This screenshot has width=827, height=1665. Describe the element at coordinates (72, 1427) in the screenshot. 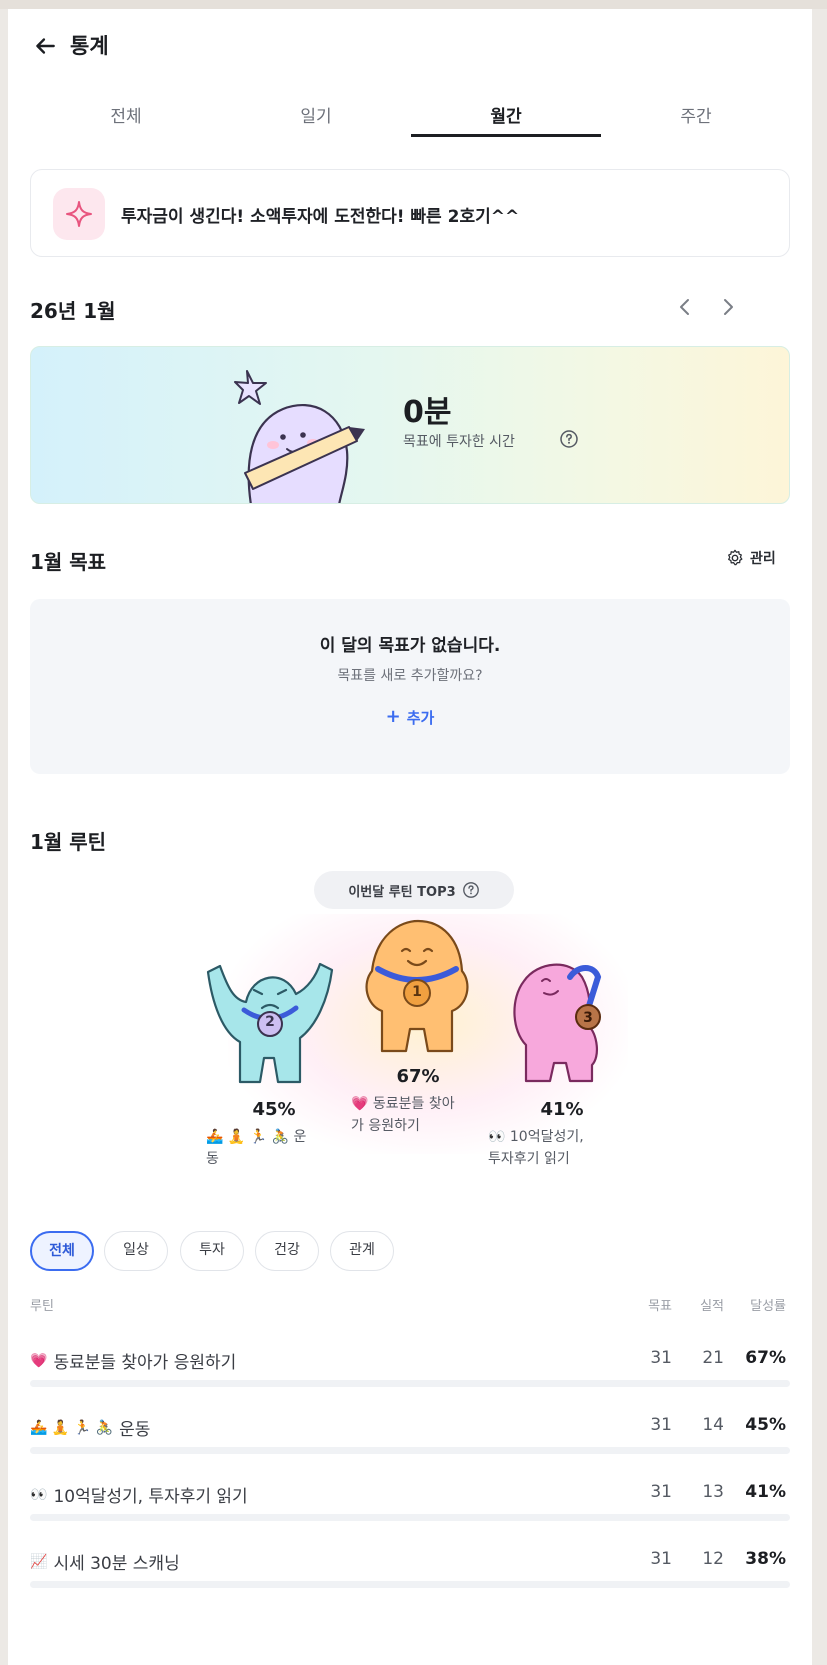

I see `exercise-icons: 🚣 🧘 🏃 🚴` at that location.